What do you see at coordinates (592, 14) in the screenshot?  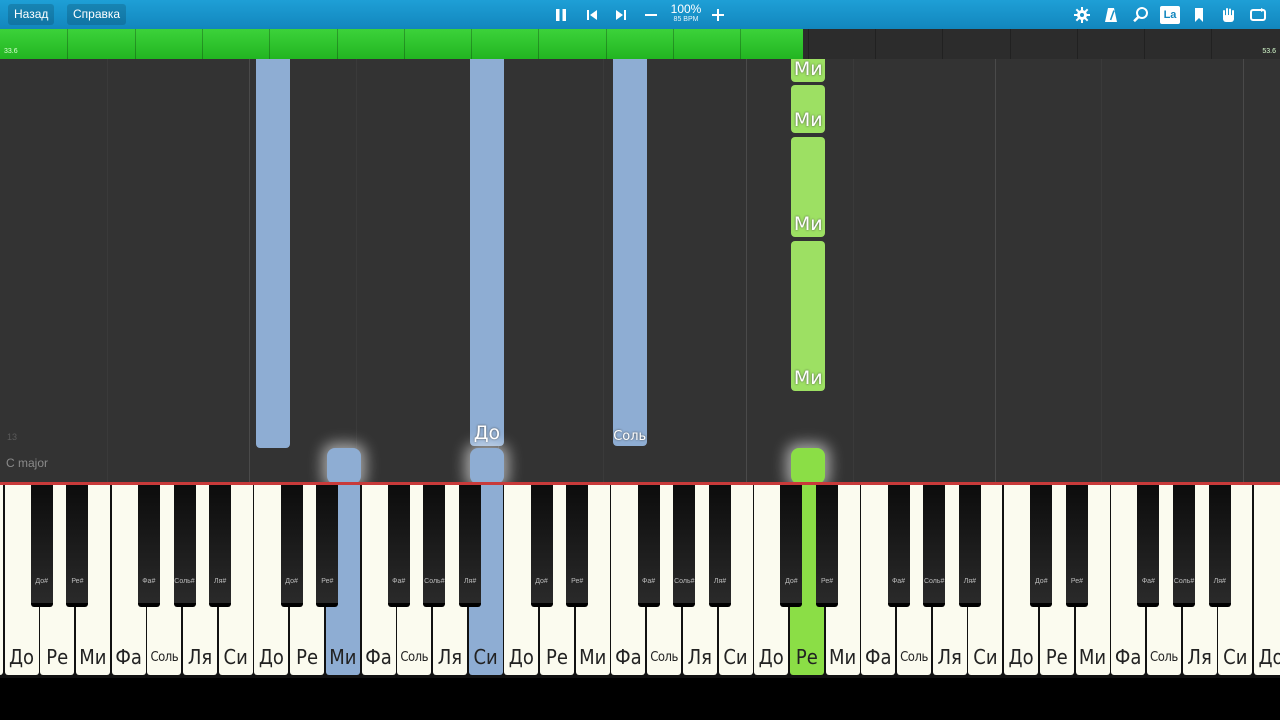 I see `skip-back-icon` at bounding box center [592, 14].